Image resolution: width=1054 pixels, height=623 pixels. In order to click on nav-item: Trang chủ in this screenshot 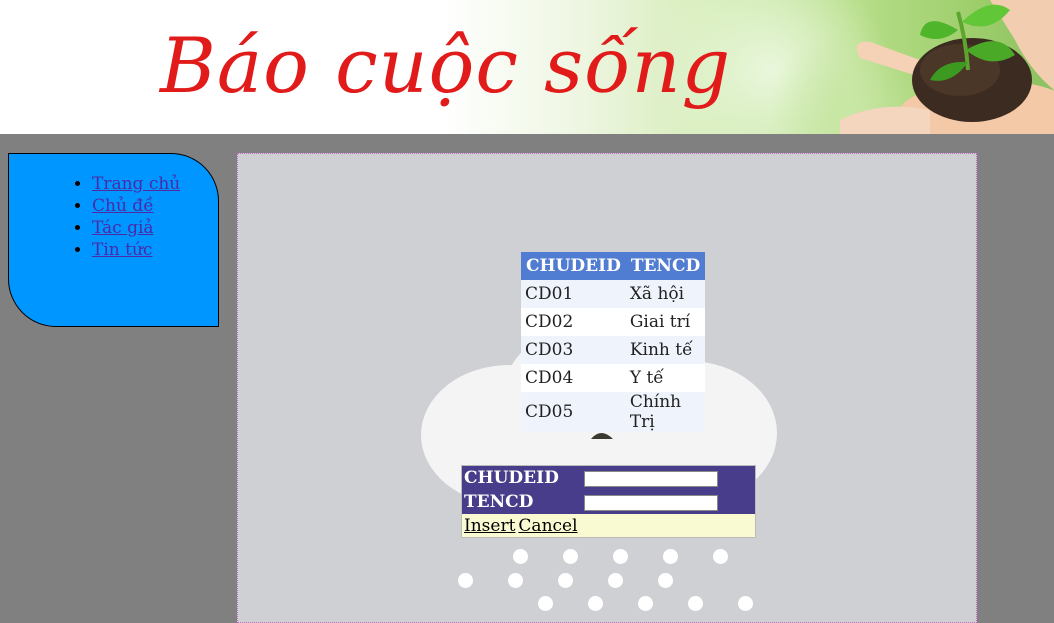, I will do `click(155, 184)`.